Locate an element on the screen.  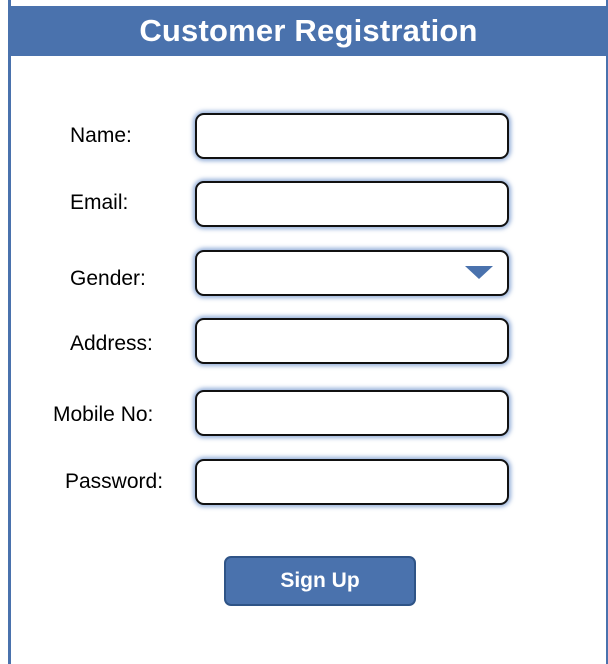
name-label: Name: is located at coordinates (101, 135).